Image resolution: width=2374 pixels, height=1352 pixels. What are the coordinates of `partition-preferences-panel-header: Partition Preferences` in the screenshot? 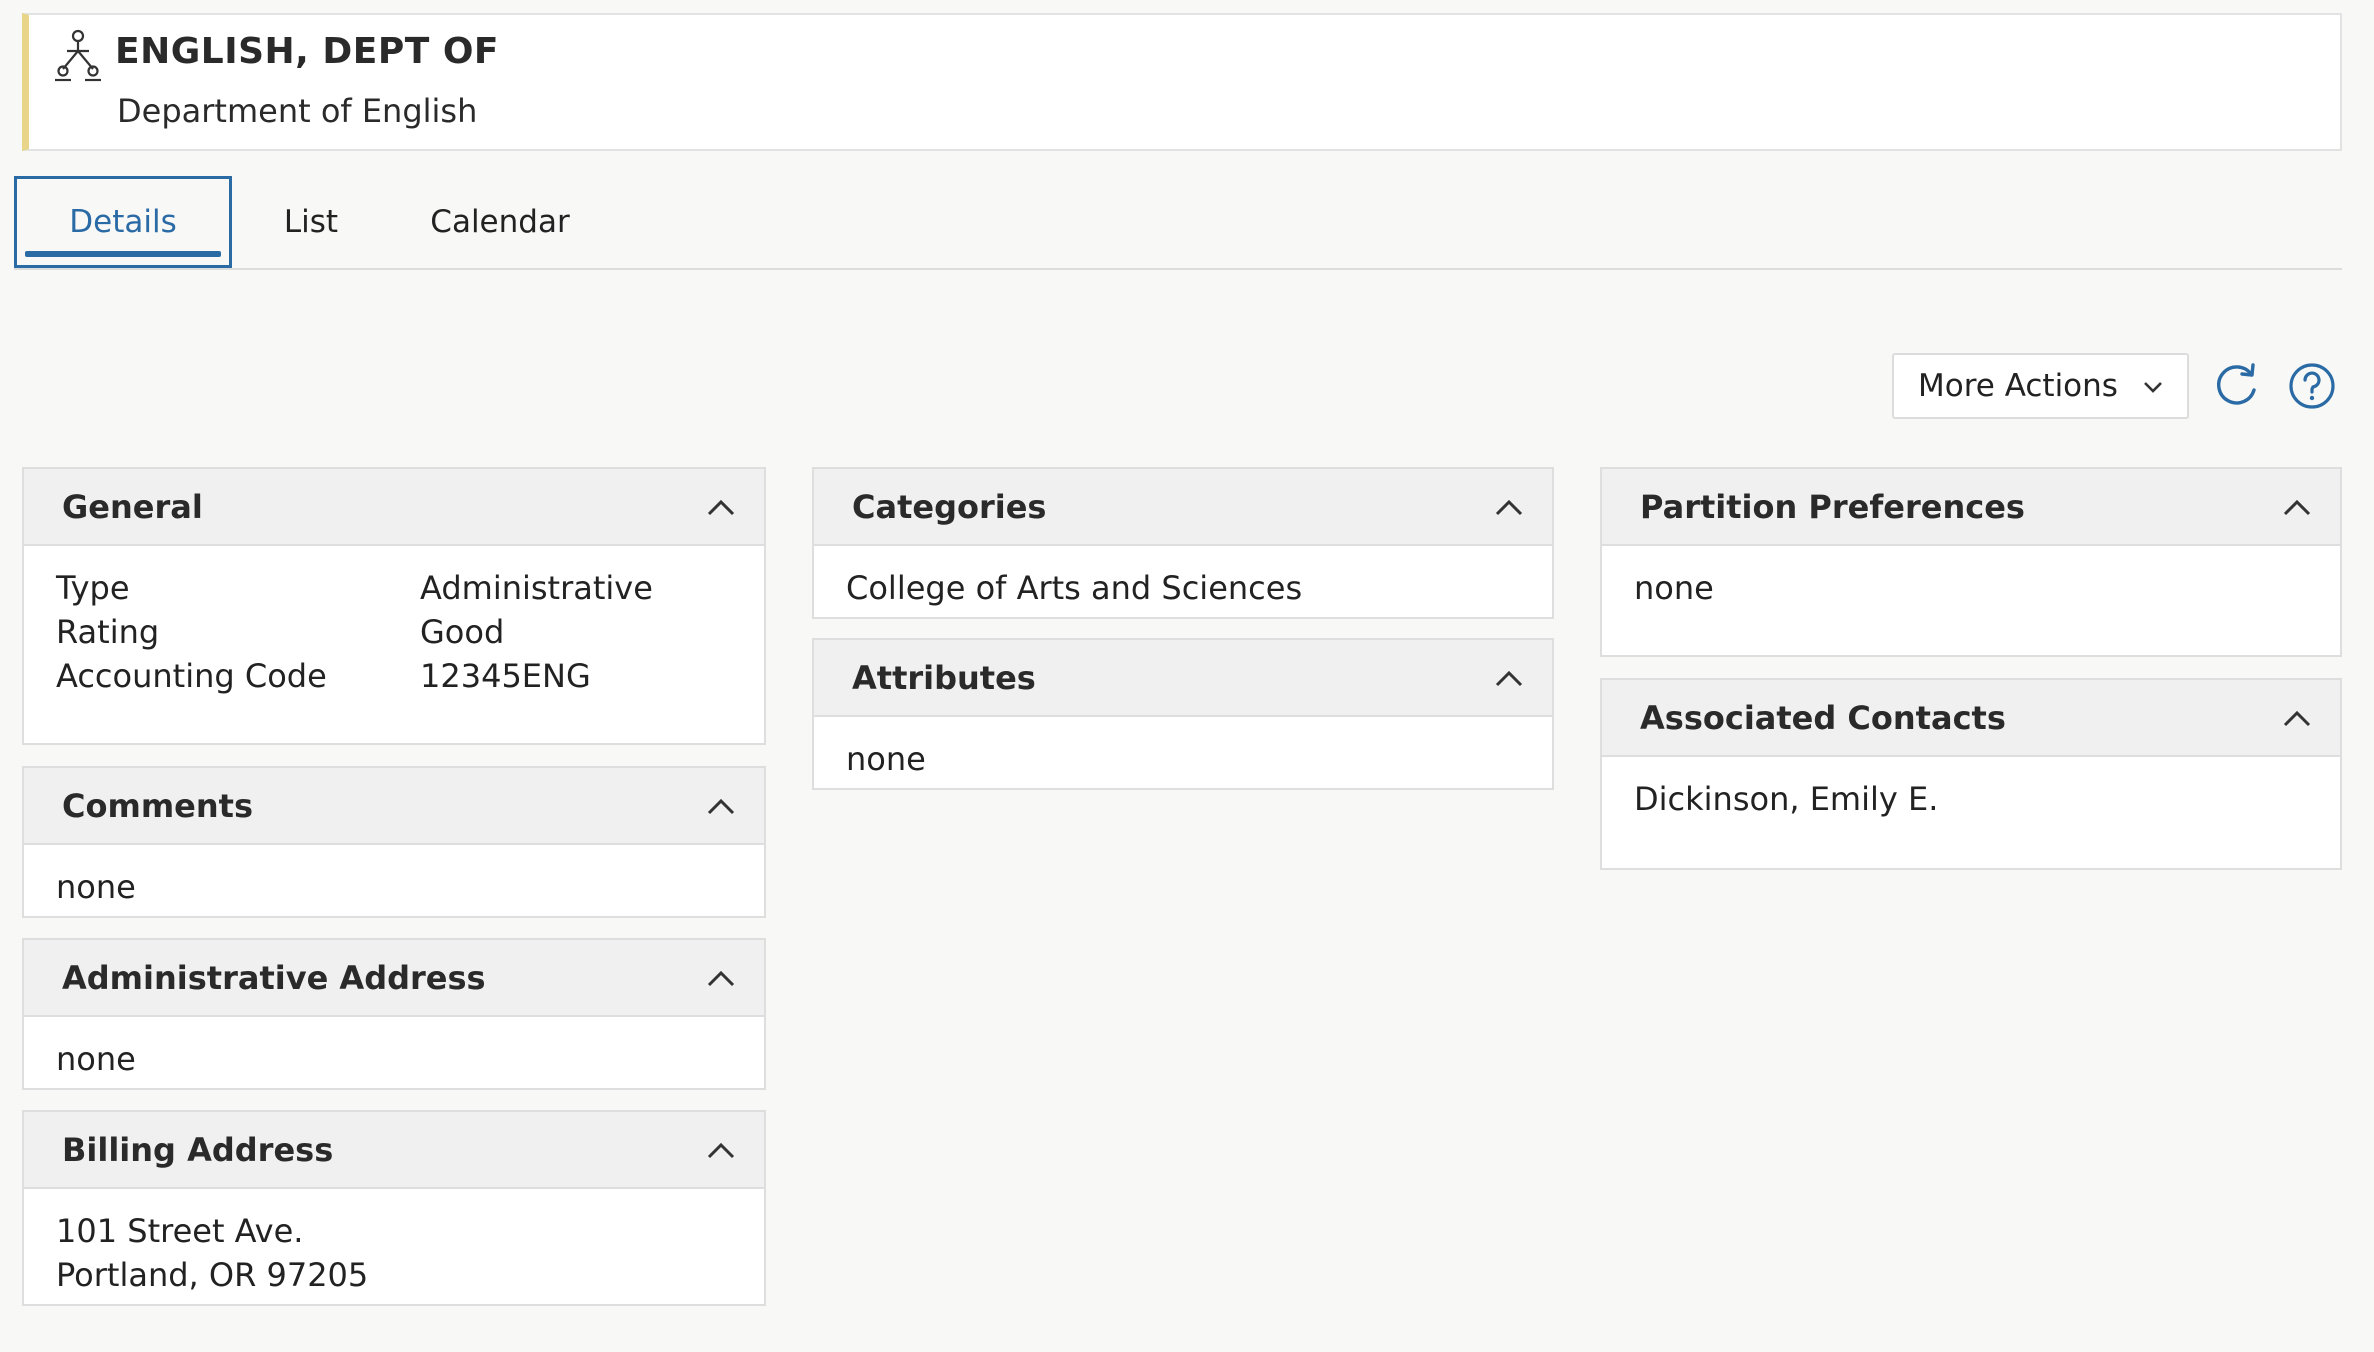 It's located at (1971, 507).